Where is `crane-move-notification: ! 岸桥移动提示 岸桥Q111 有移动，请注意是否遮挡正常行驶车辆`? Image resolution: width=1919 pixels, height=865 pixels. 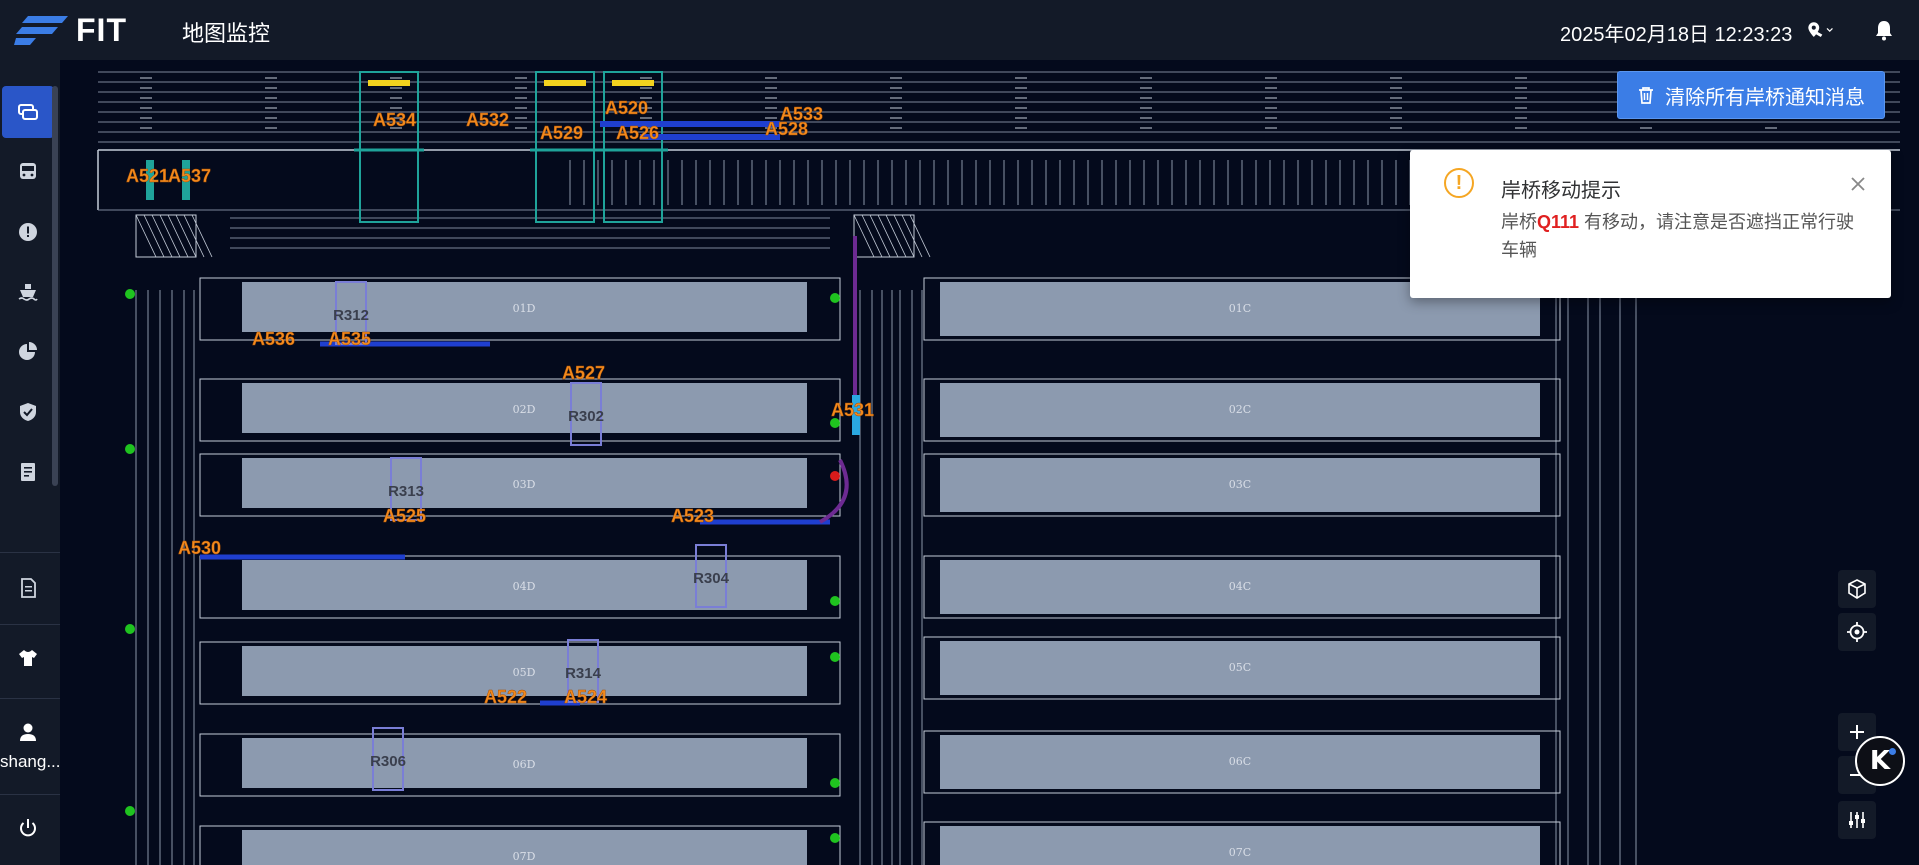
crane-move-notification: ! 岸桥移动提示 岸桥Q111 有移动，请注意是否遮挡正常行驶车辆 is located at coordinates (1650, 224).